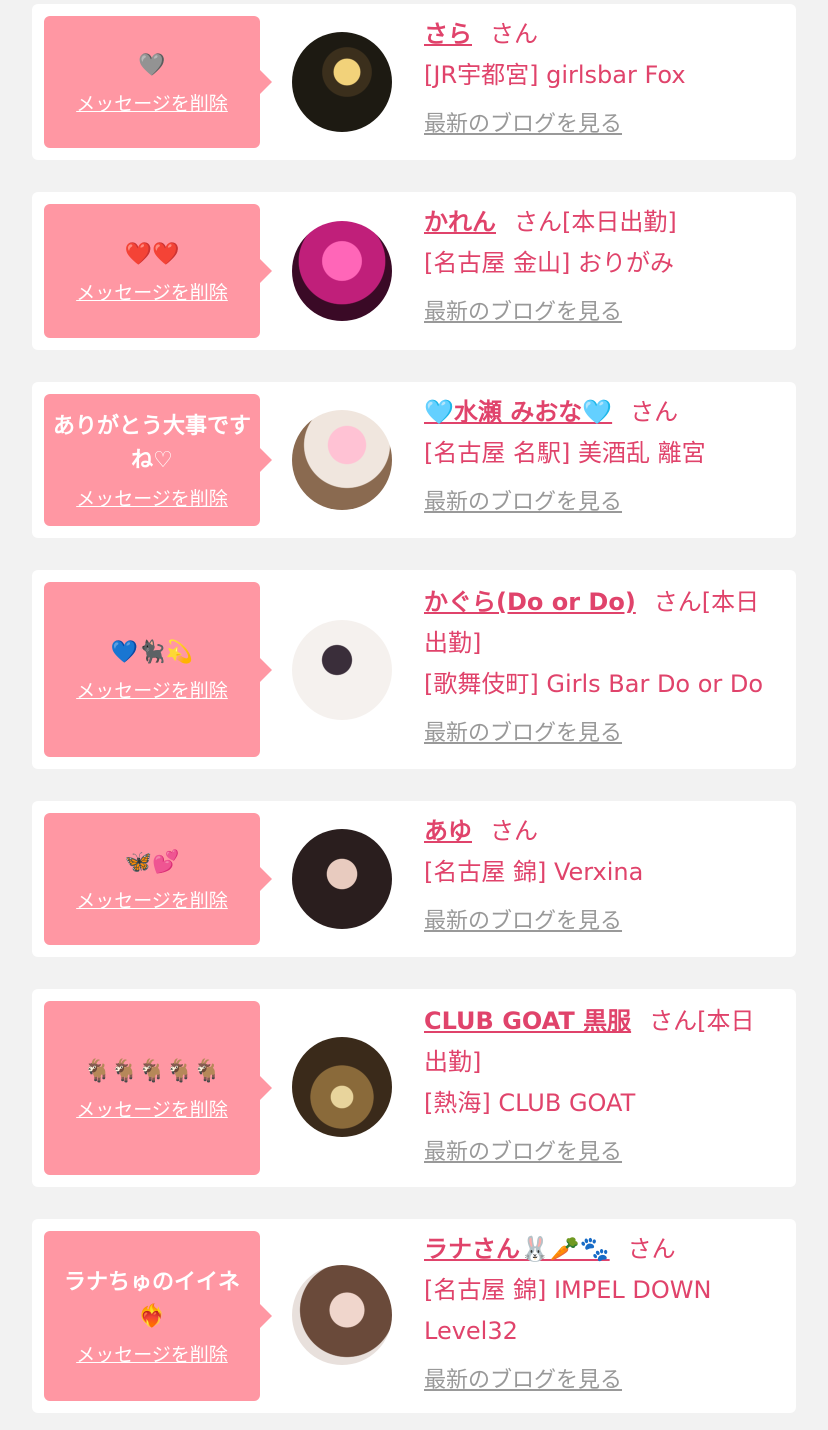 The image size is (828, 1430). Describe the element at coordinates (568, 1310) in the screenshot. I see `shop-name: [名古屋 錦] IMPEL DOWN Level32` at that location.